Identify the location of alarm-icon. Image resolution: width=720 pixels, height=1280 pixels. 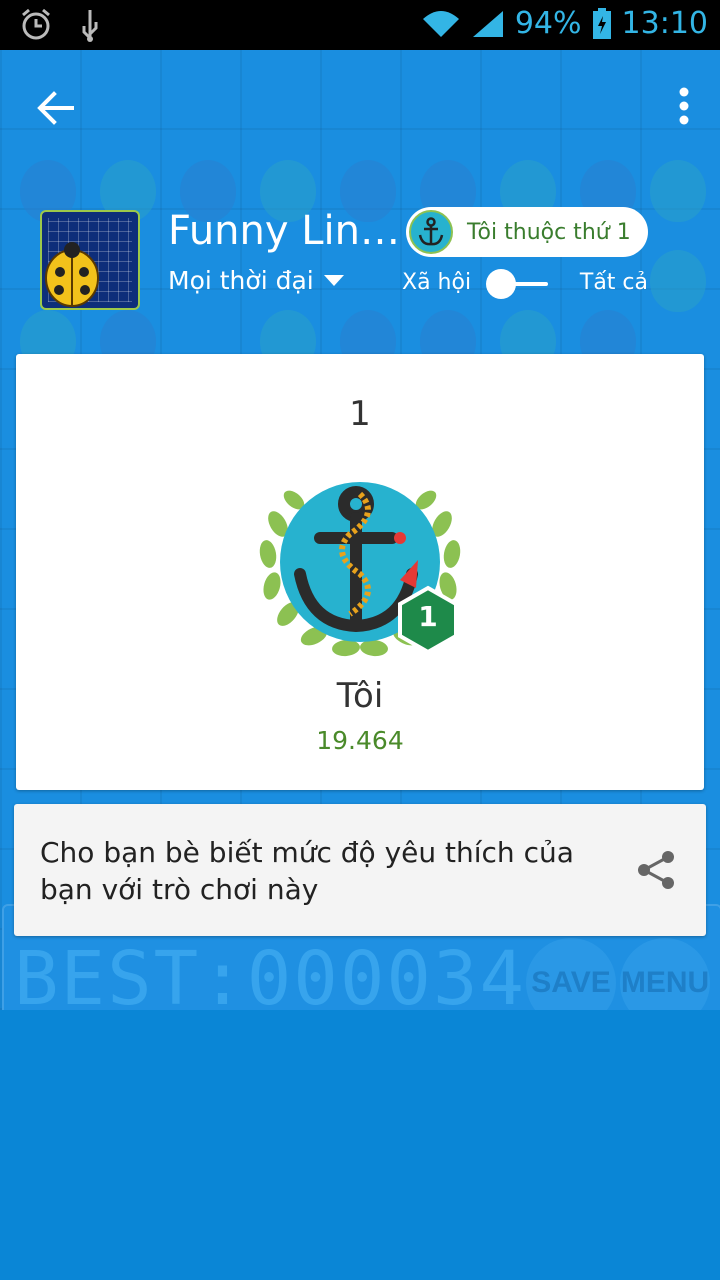
(36, 25).